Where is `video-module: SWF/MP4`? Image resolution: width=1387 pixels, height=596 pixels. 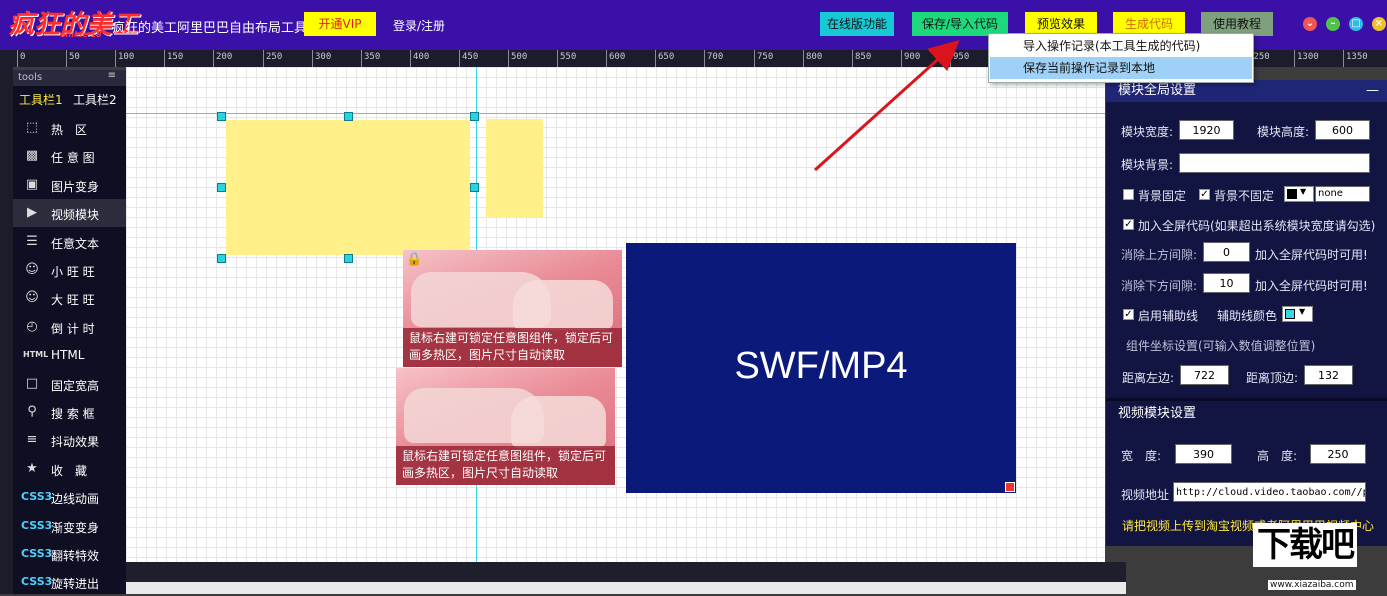 video-module: SWF/MP4 is located at coordinates (821, 368).